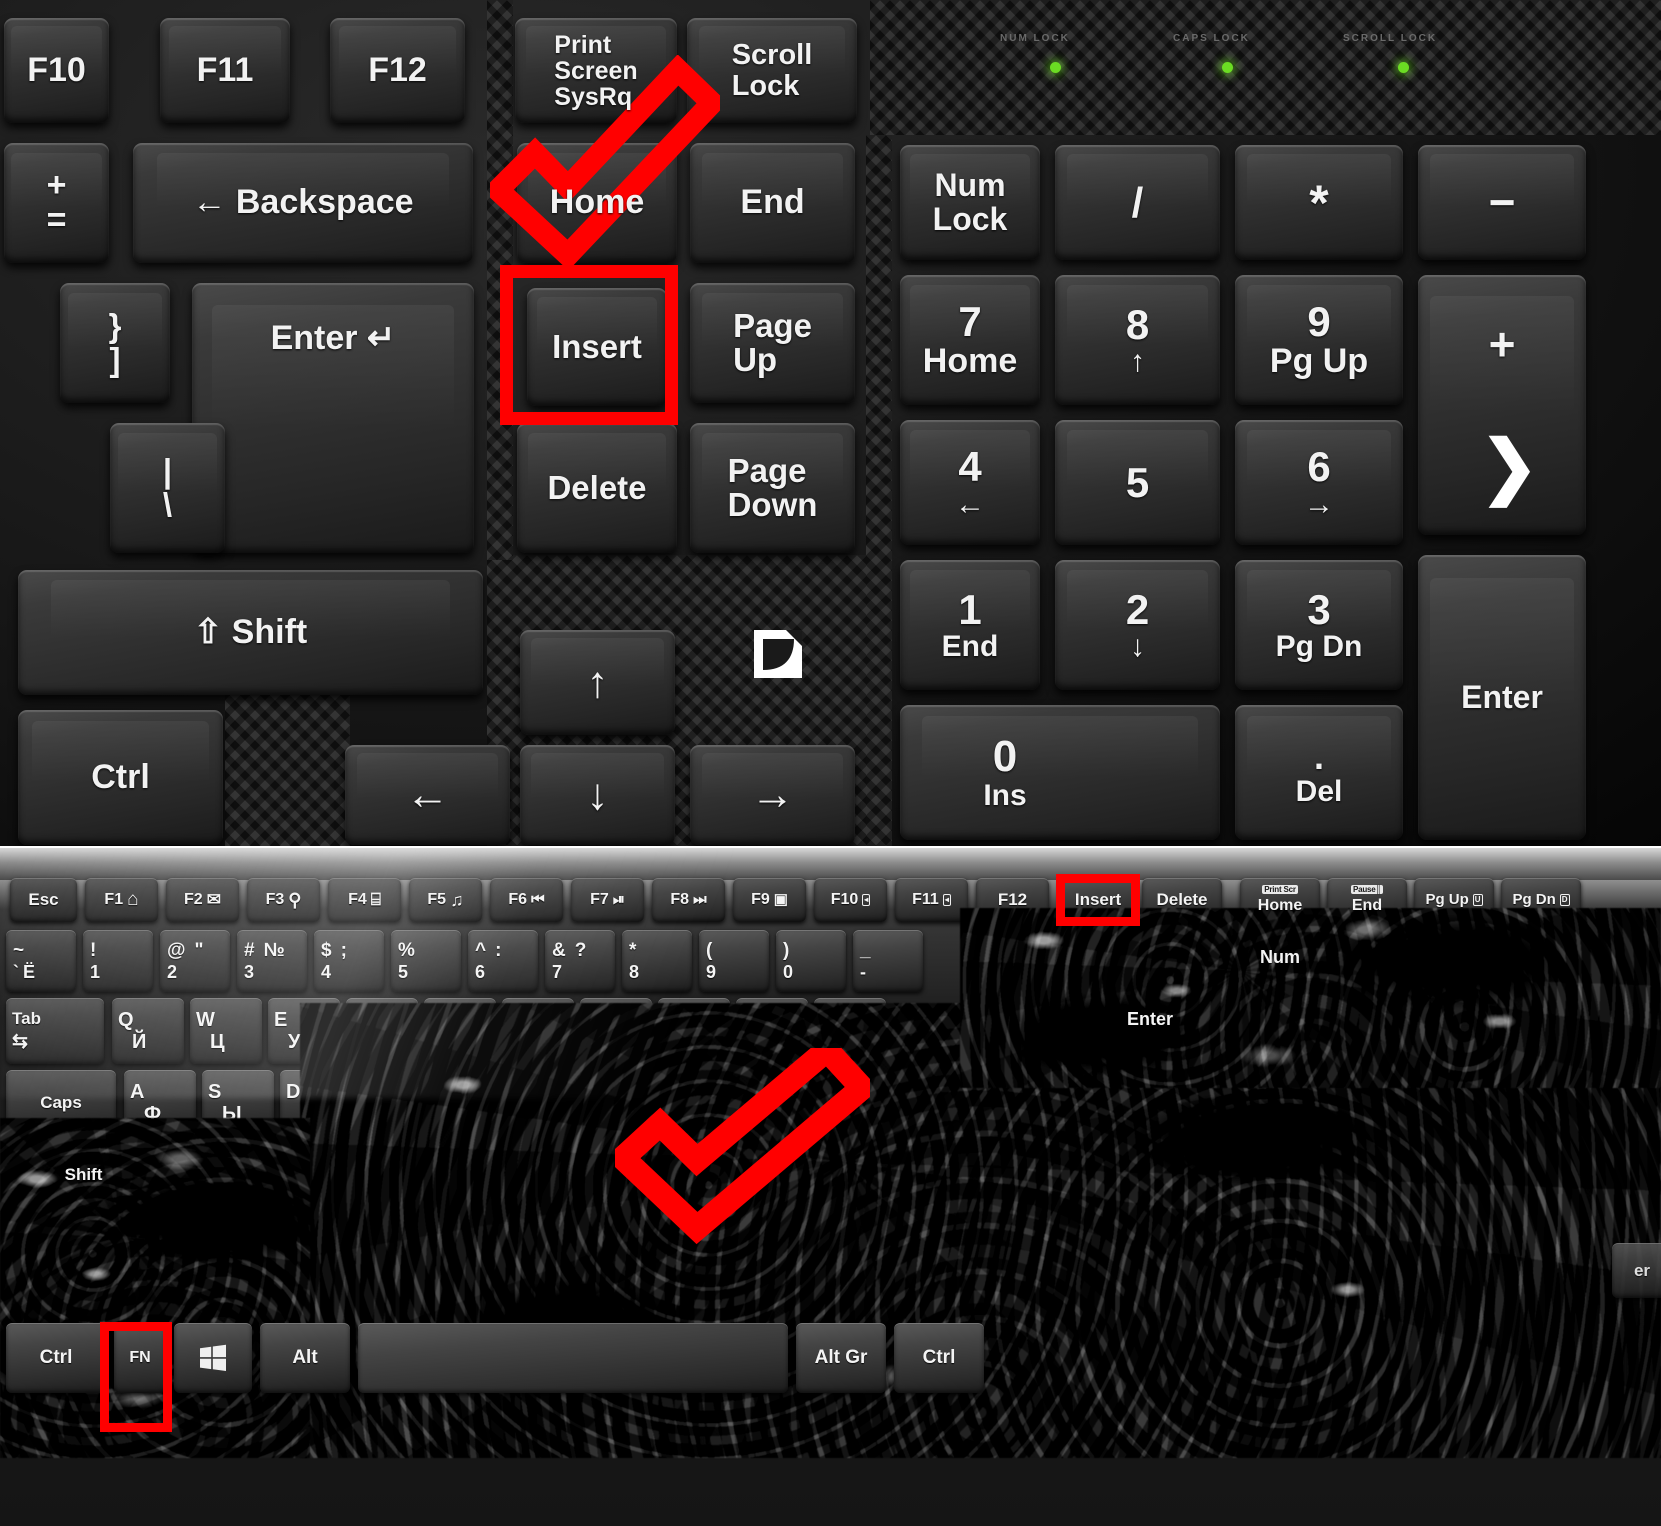 The width and height of the screenshot is (1661, 1526). I want to click on skey-f: F А, so click(394, 1103).